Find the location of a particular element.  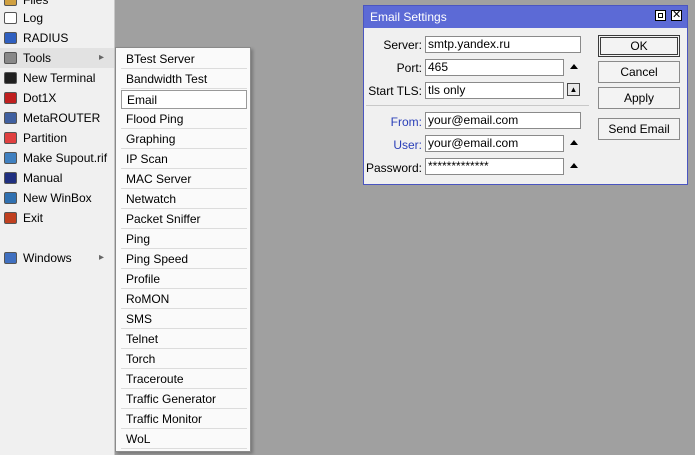

menu-item-packet-sniffer: Packet Sniffer is located at coordinates (184, 219).